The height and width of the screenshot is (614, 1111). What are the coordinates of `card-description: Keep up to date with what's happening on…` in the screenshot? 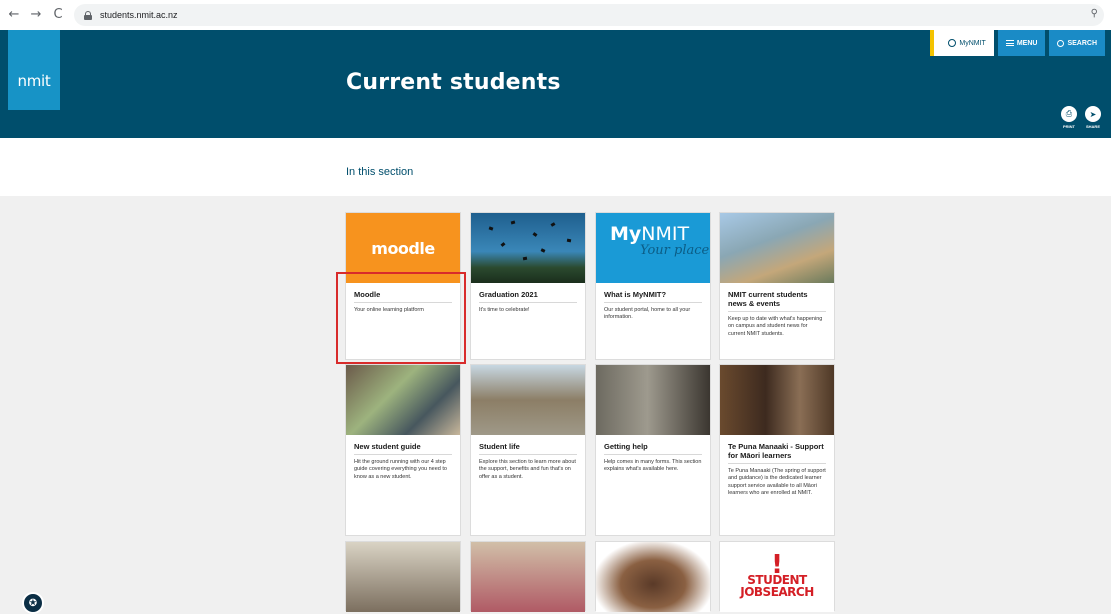 It's located at (775, 326).